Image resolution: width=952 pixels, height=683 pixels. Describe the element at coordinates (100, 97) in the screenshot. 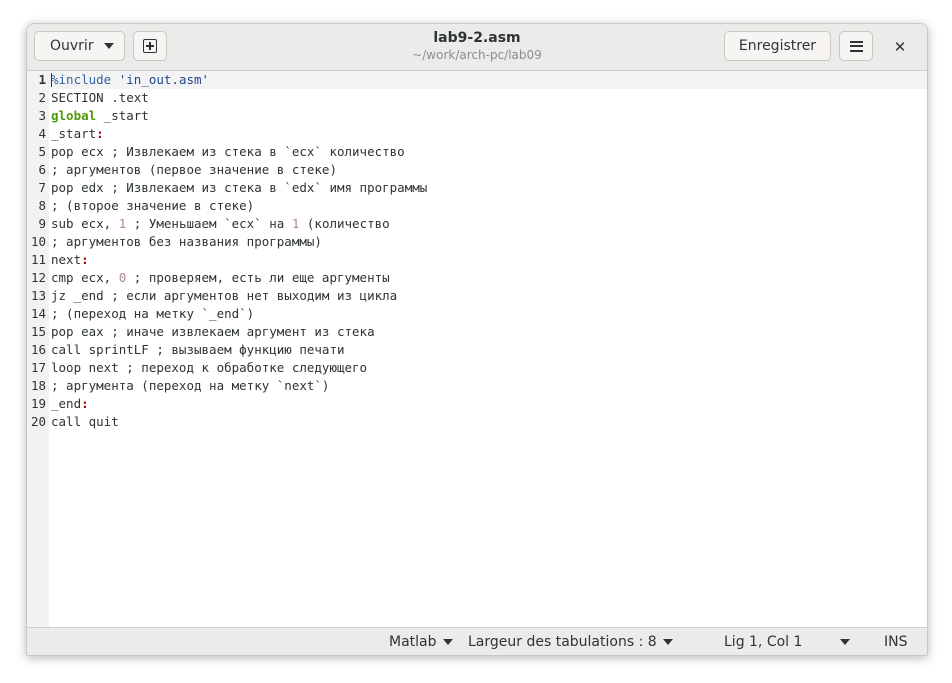

I see `code-token: SECTION .text` at that location.